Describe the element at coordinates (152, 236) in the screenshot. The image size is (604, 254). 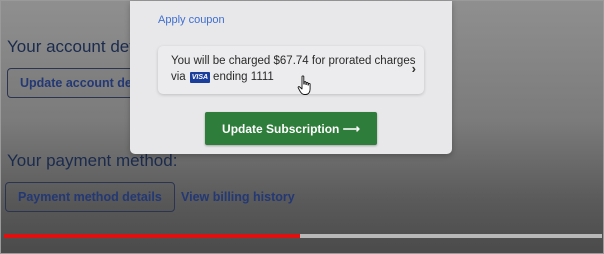
I see `video-progress-fill` at that location.